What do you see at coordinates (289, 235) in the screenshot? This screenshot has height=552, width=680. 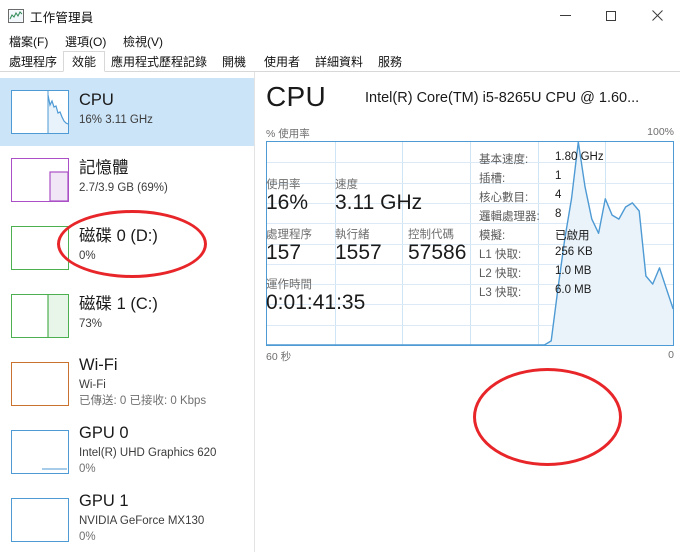 I see `stat-label-2: 處理程序` at bounding box center [289, 235].